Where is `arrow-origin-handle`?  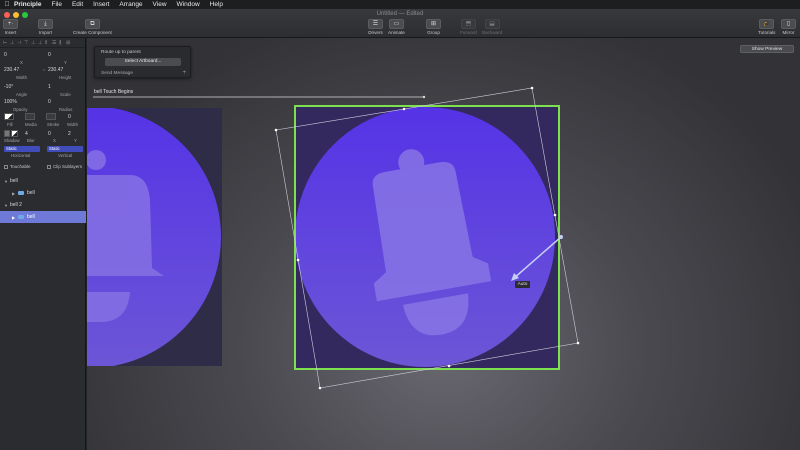 arrow-origin-handle is located at coordinates (561, 237).